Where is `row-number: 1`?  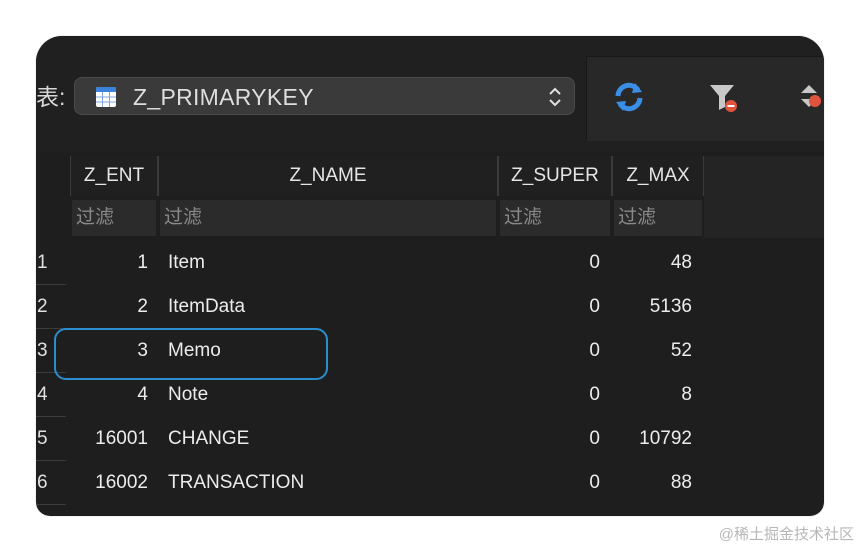
row-number: 1 is located at coordinates (51, 263).